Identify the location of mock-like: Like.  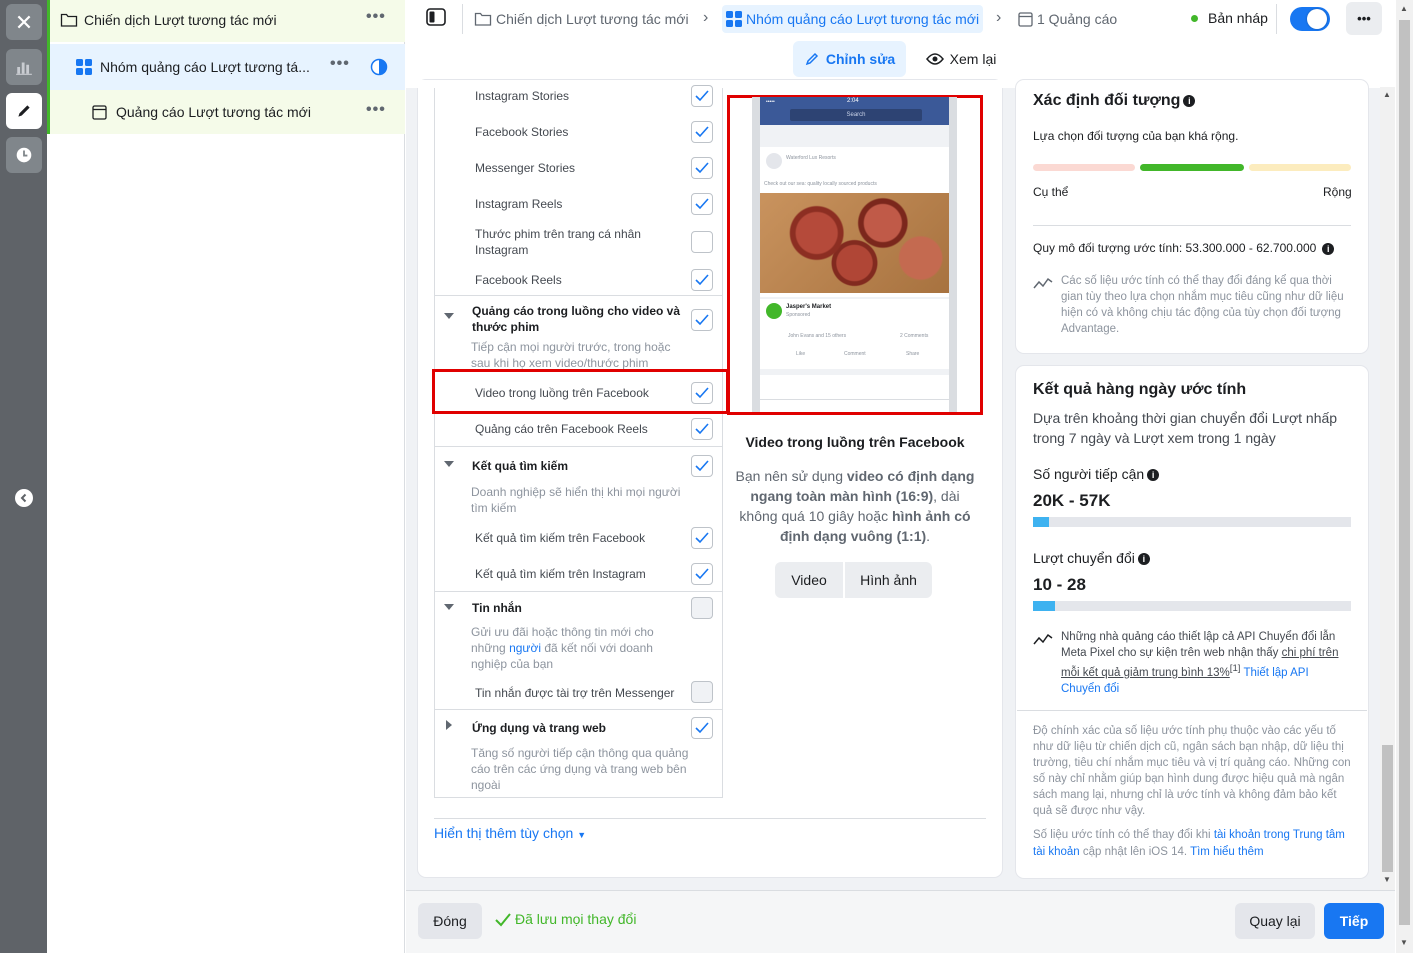
(801, 354).